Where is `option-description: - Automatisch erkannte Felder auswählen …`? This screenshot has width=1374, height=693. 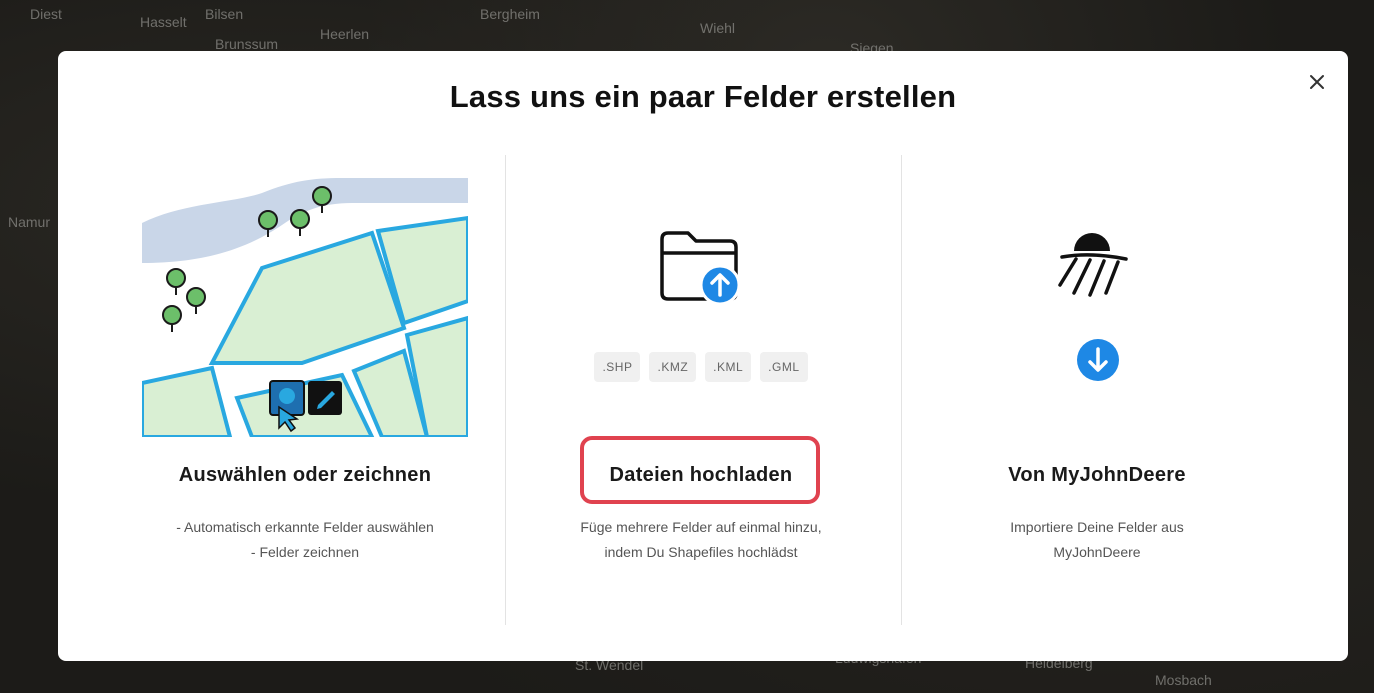 option-description: - Automatisch erkannte Felder auswählen … is located at coordinates (305, 540).